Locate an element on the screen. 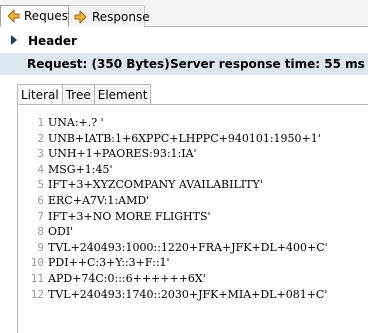 This screenshot has width=368, height=333. tab-request: Request is located at coordinates (36, 16).